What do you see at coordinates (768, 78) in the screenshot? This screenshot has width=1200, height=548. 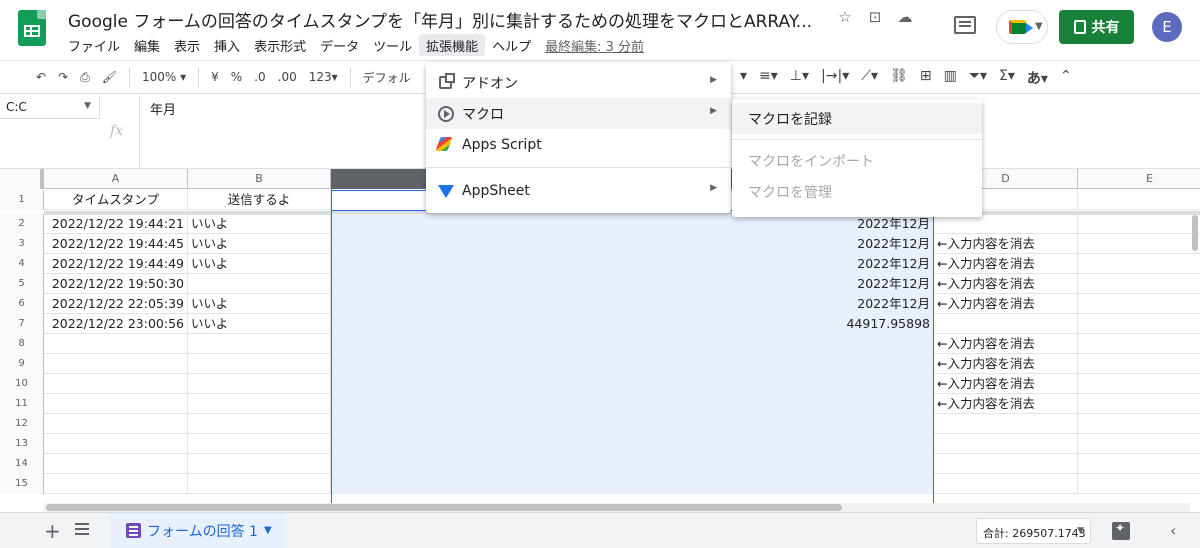 I see `horizontal-align-icon: ≡▾` at bounding box center [768, 78].